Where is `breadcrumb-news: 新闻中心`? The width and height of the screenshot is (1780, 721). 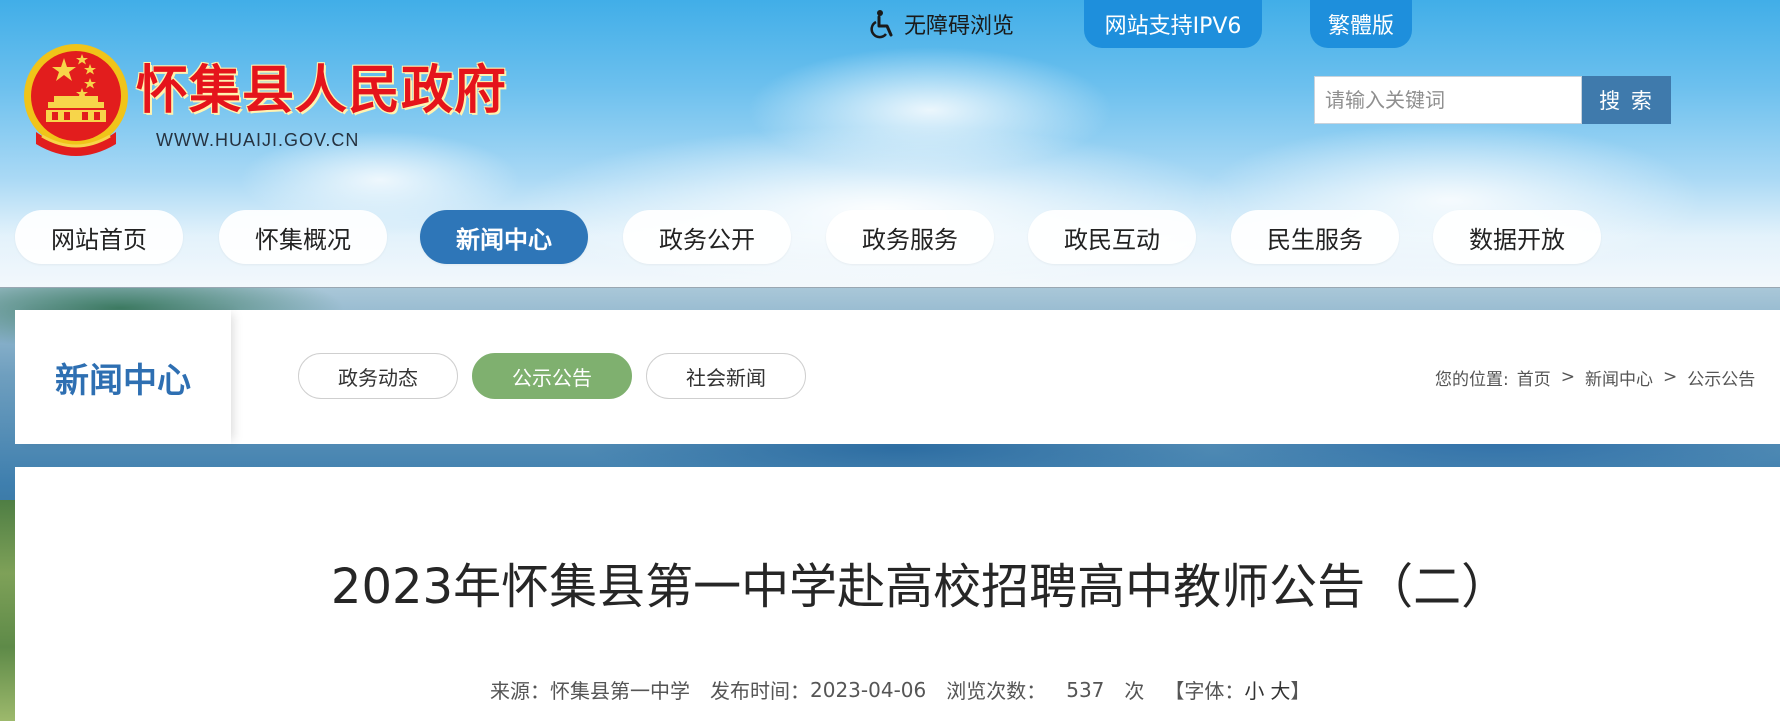 breadcrumb-news: 新闻中心 is located at coordinates (1619, 377).